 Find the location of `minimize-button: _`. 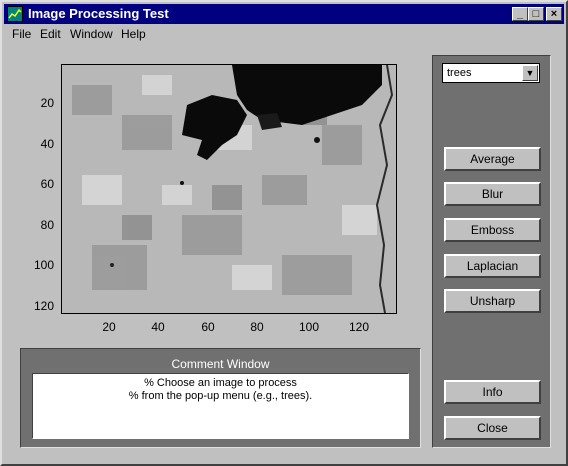

minimize-button: _ is located at coordinates (520, 14).